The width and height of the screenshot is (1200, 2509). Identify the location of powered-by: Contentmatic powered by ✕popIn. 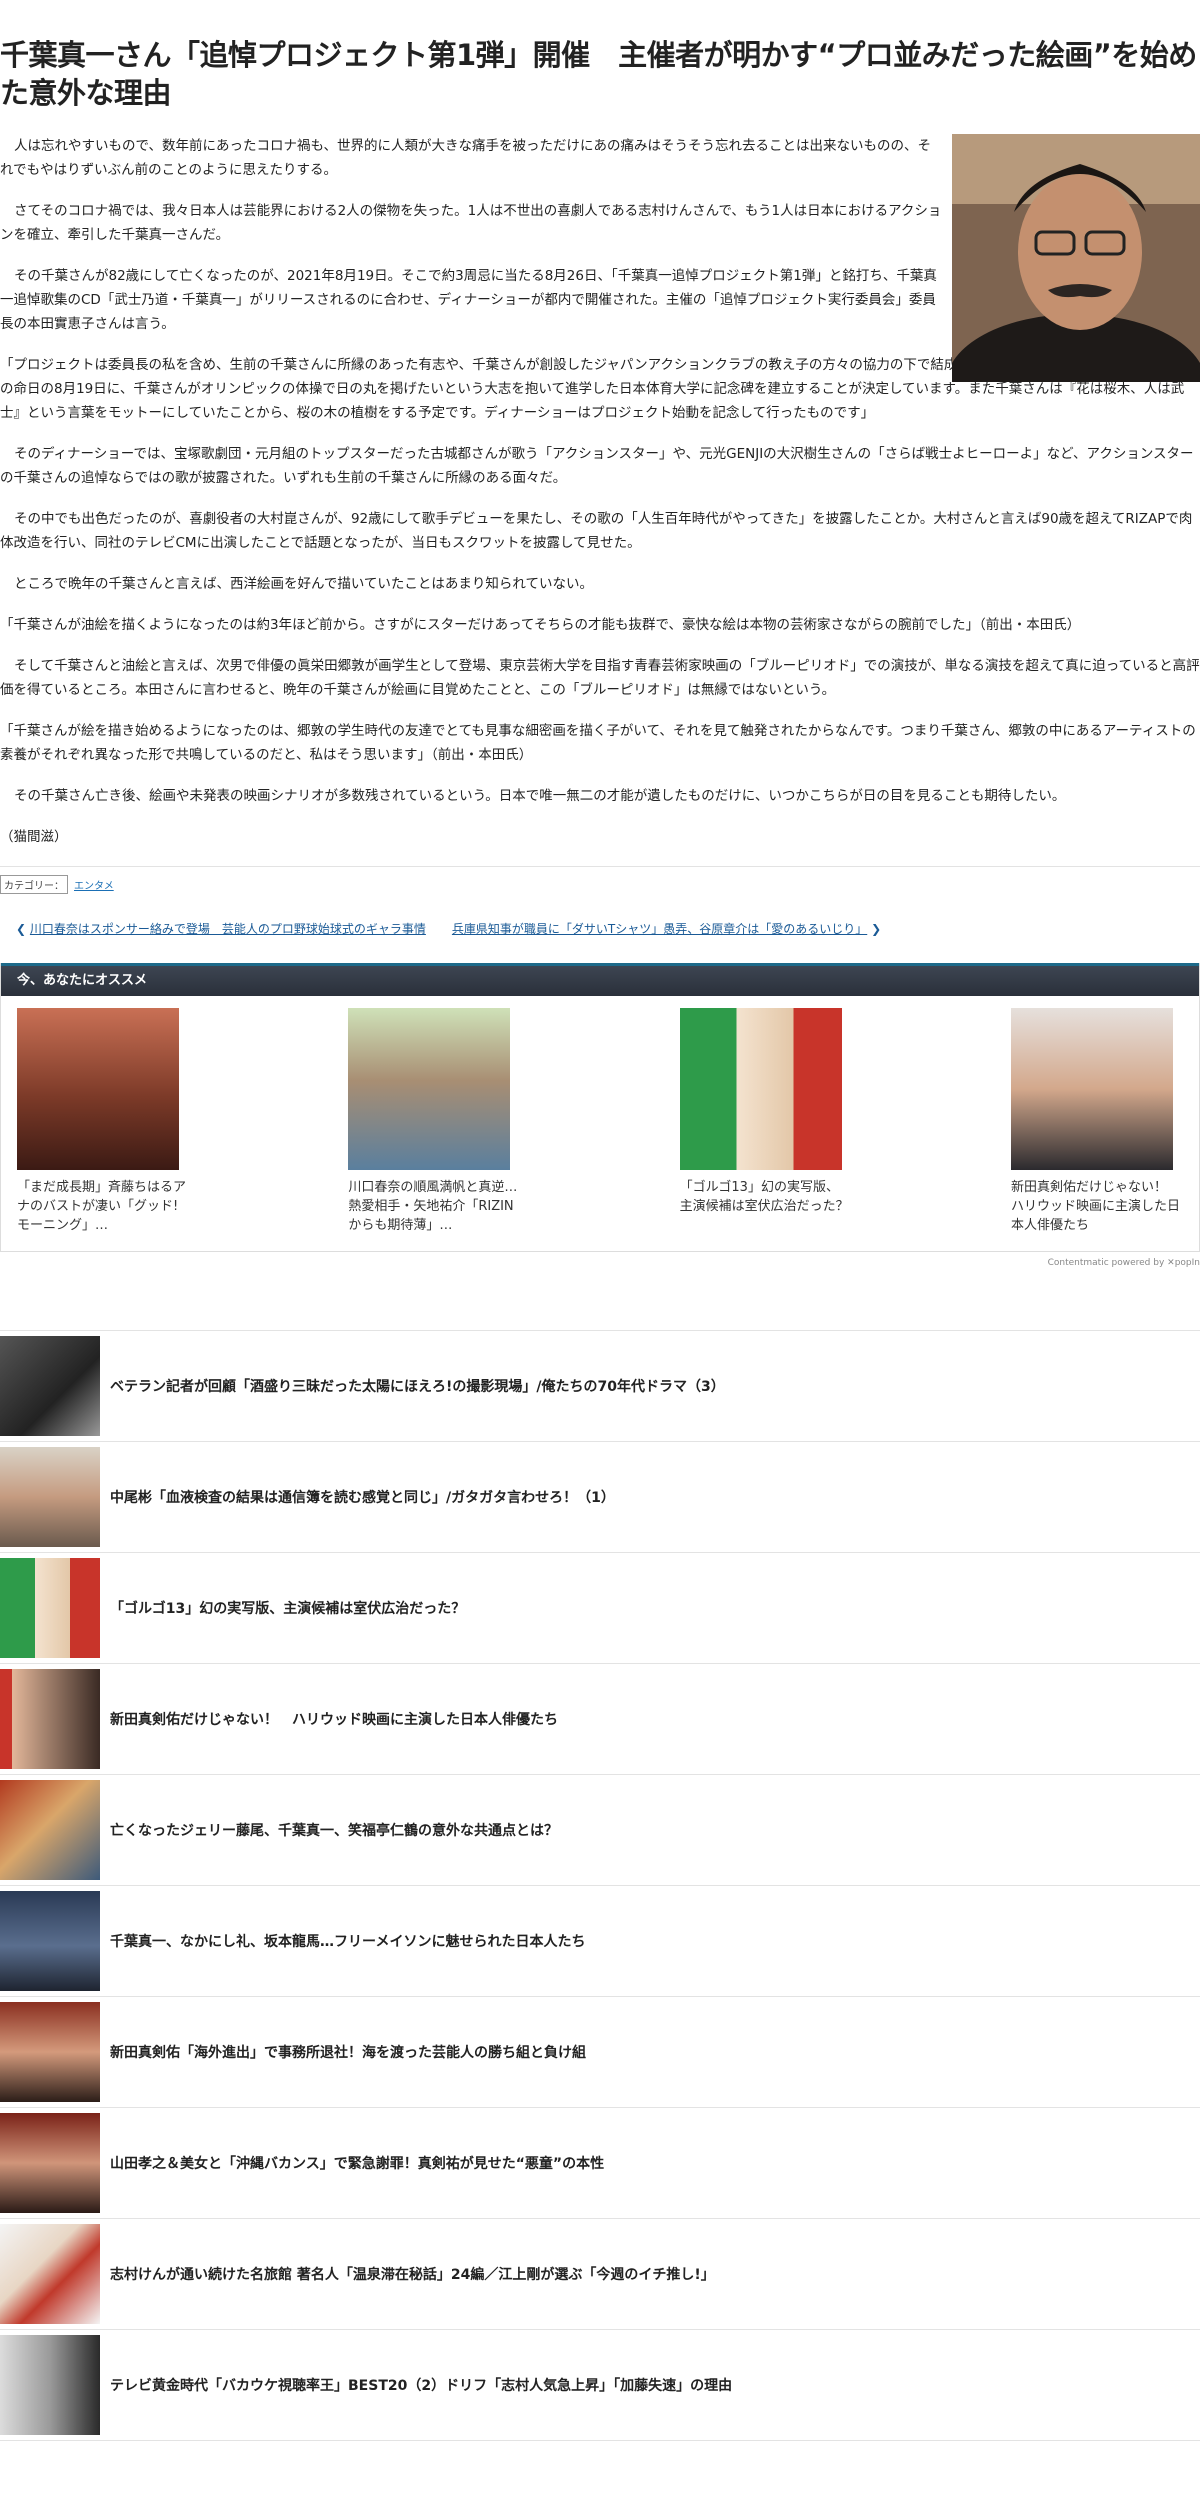
(600, 1260).